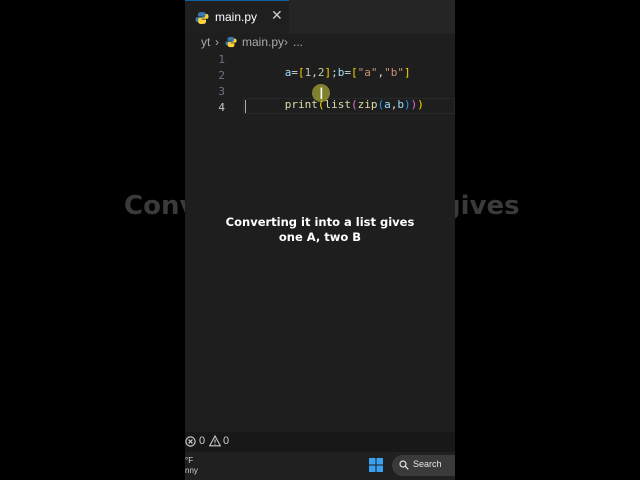 The image size is (640, 480). What do you see at coordinates (277, 16) in the screenshot?
I see `close-icon: ✕` at bounding box center [277, 16].